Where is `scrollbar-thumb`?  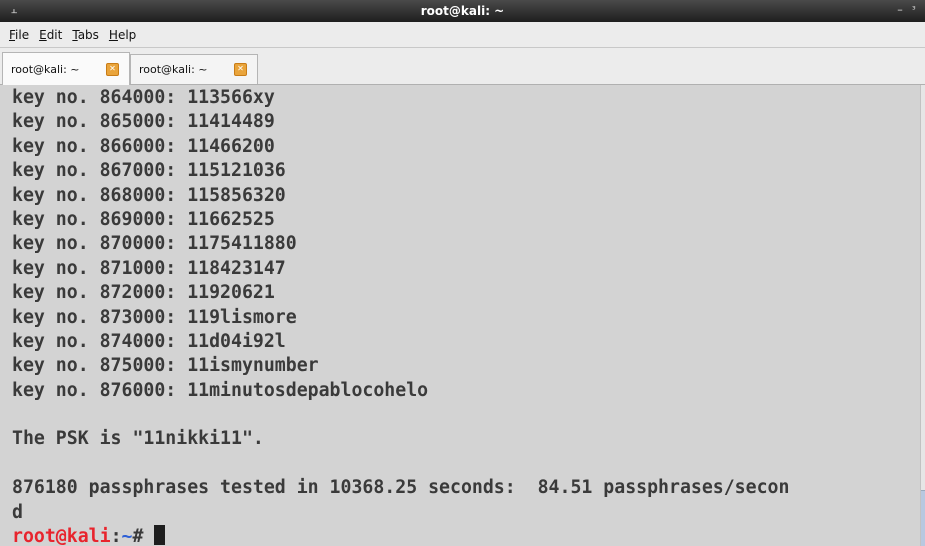
scrollbar-thumb is located at coordinates (923, 518).